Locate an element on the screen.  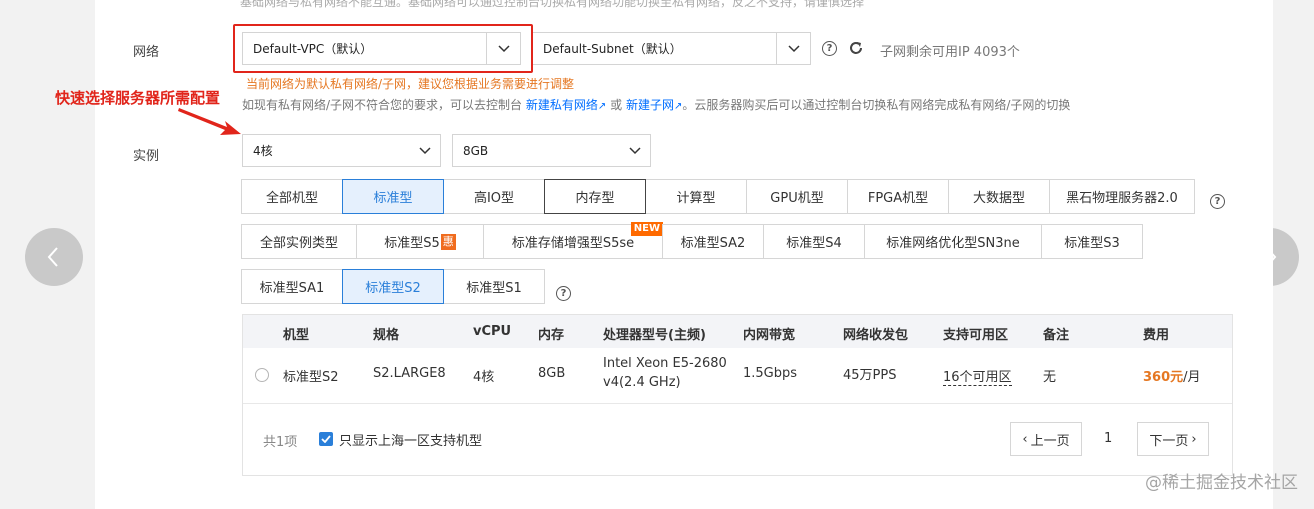
col-vcpu: vCPU is located at coordinates (492, 331).